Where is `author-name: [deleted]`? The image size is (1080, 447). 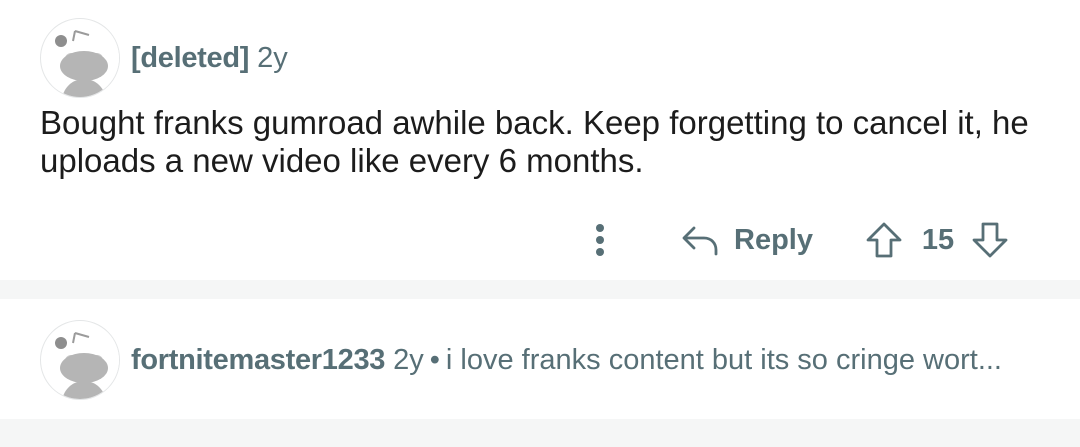
author-name: [deleted] is located at coordinates (190, 58).